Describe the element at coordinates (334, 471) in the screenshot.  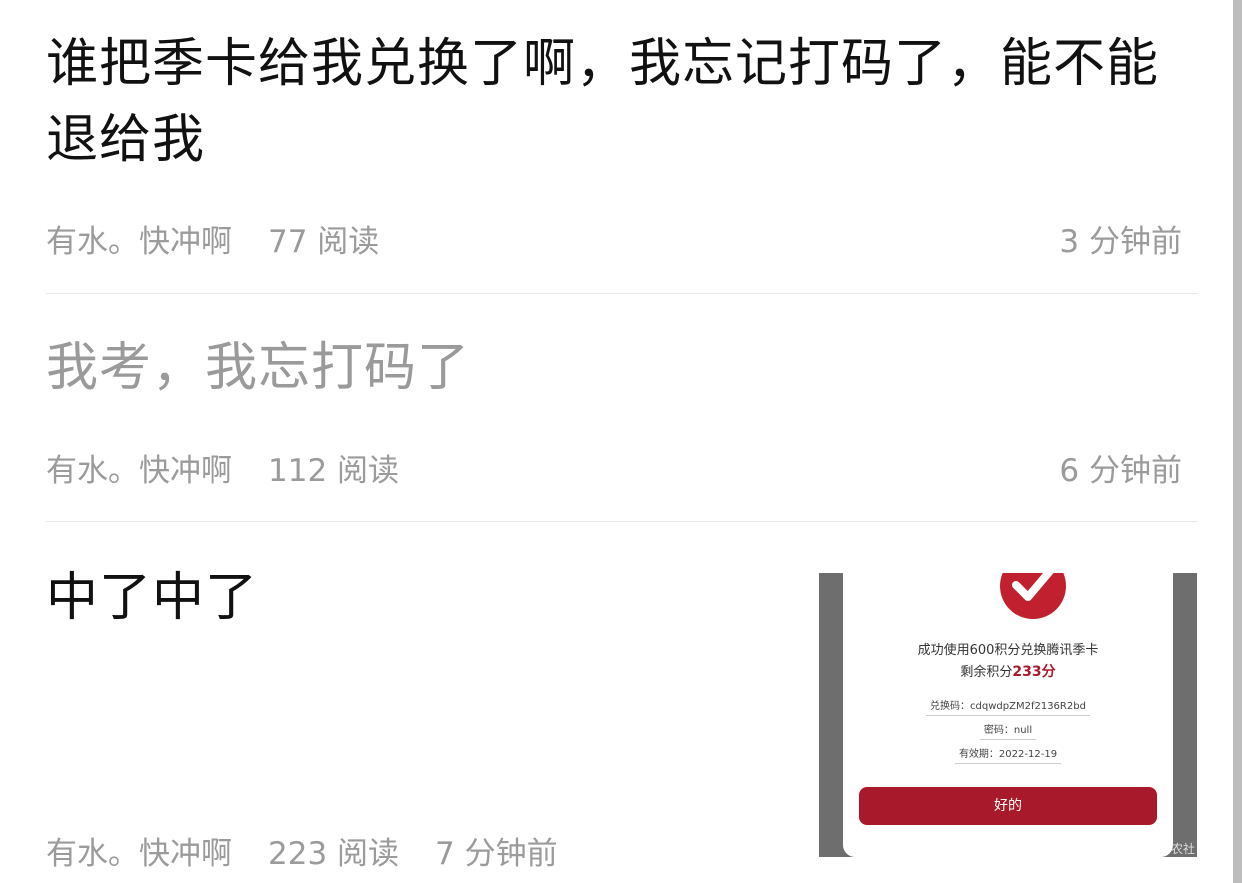
I see `post-read-count: 112 阅读` at that location.